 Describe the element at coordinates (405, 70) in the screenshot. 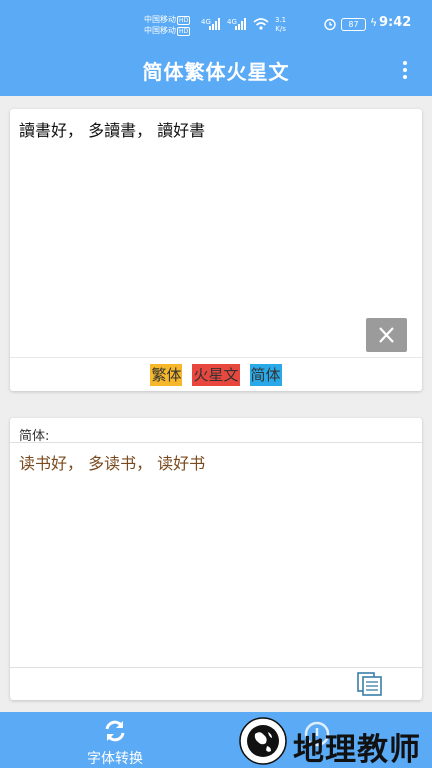

I see `more-options-button` at that location.